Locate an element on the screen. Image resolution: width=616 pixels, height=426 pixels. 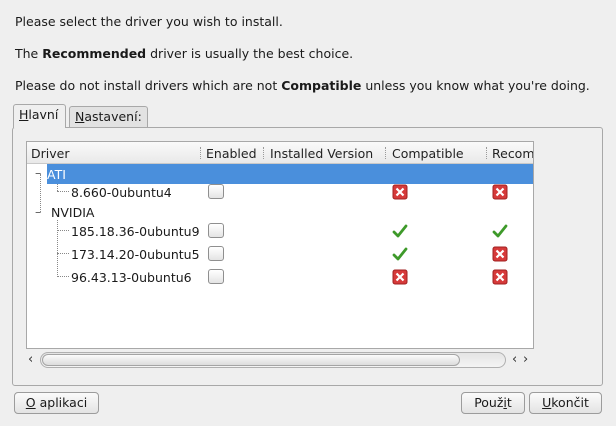
tab-nastaveni: Nastavení: is located at coordinates (108, 117).